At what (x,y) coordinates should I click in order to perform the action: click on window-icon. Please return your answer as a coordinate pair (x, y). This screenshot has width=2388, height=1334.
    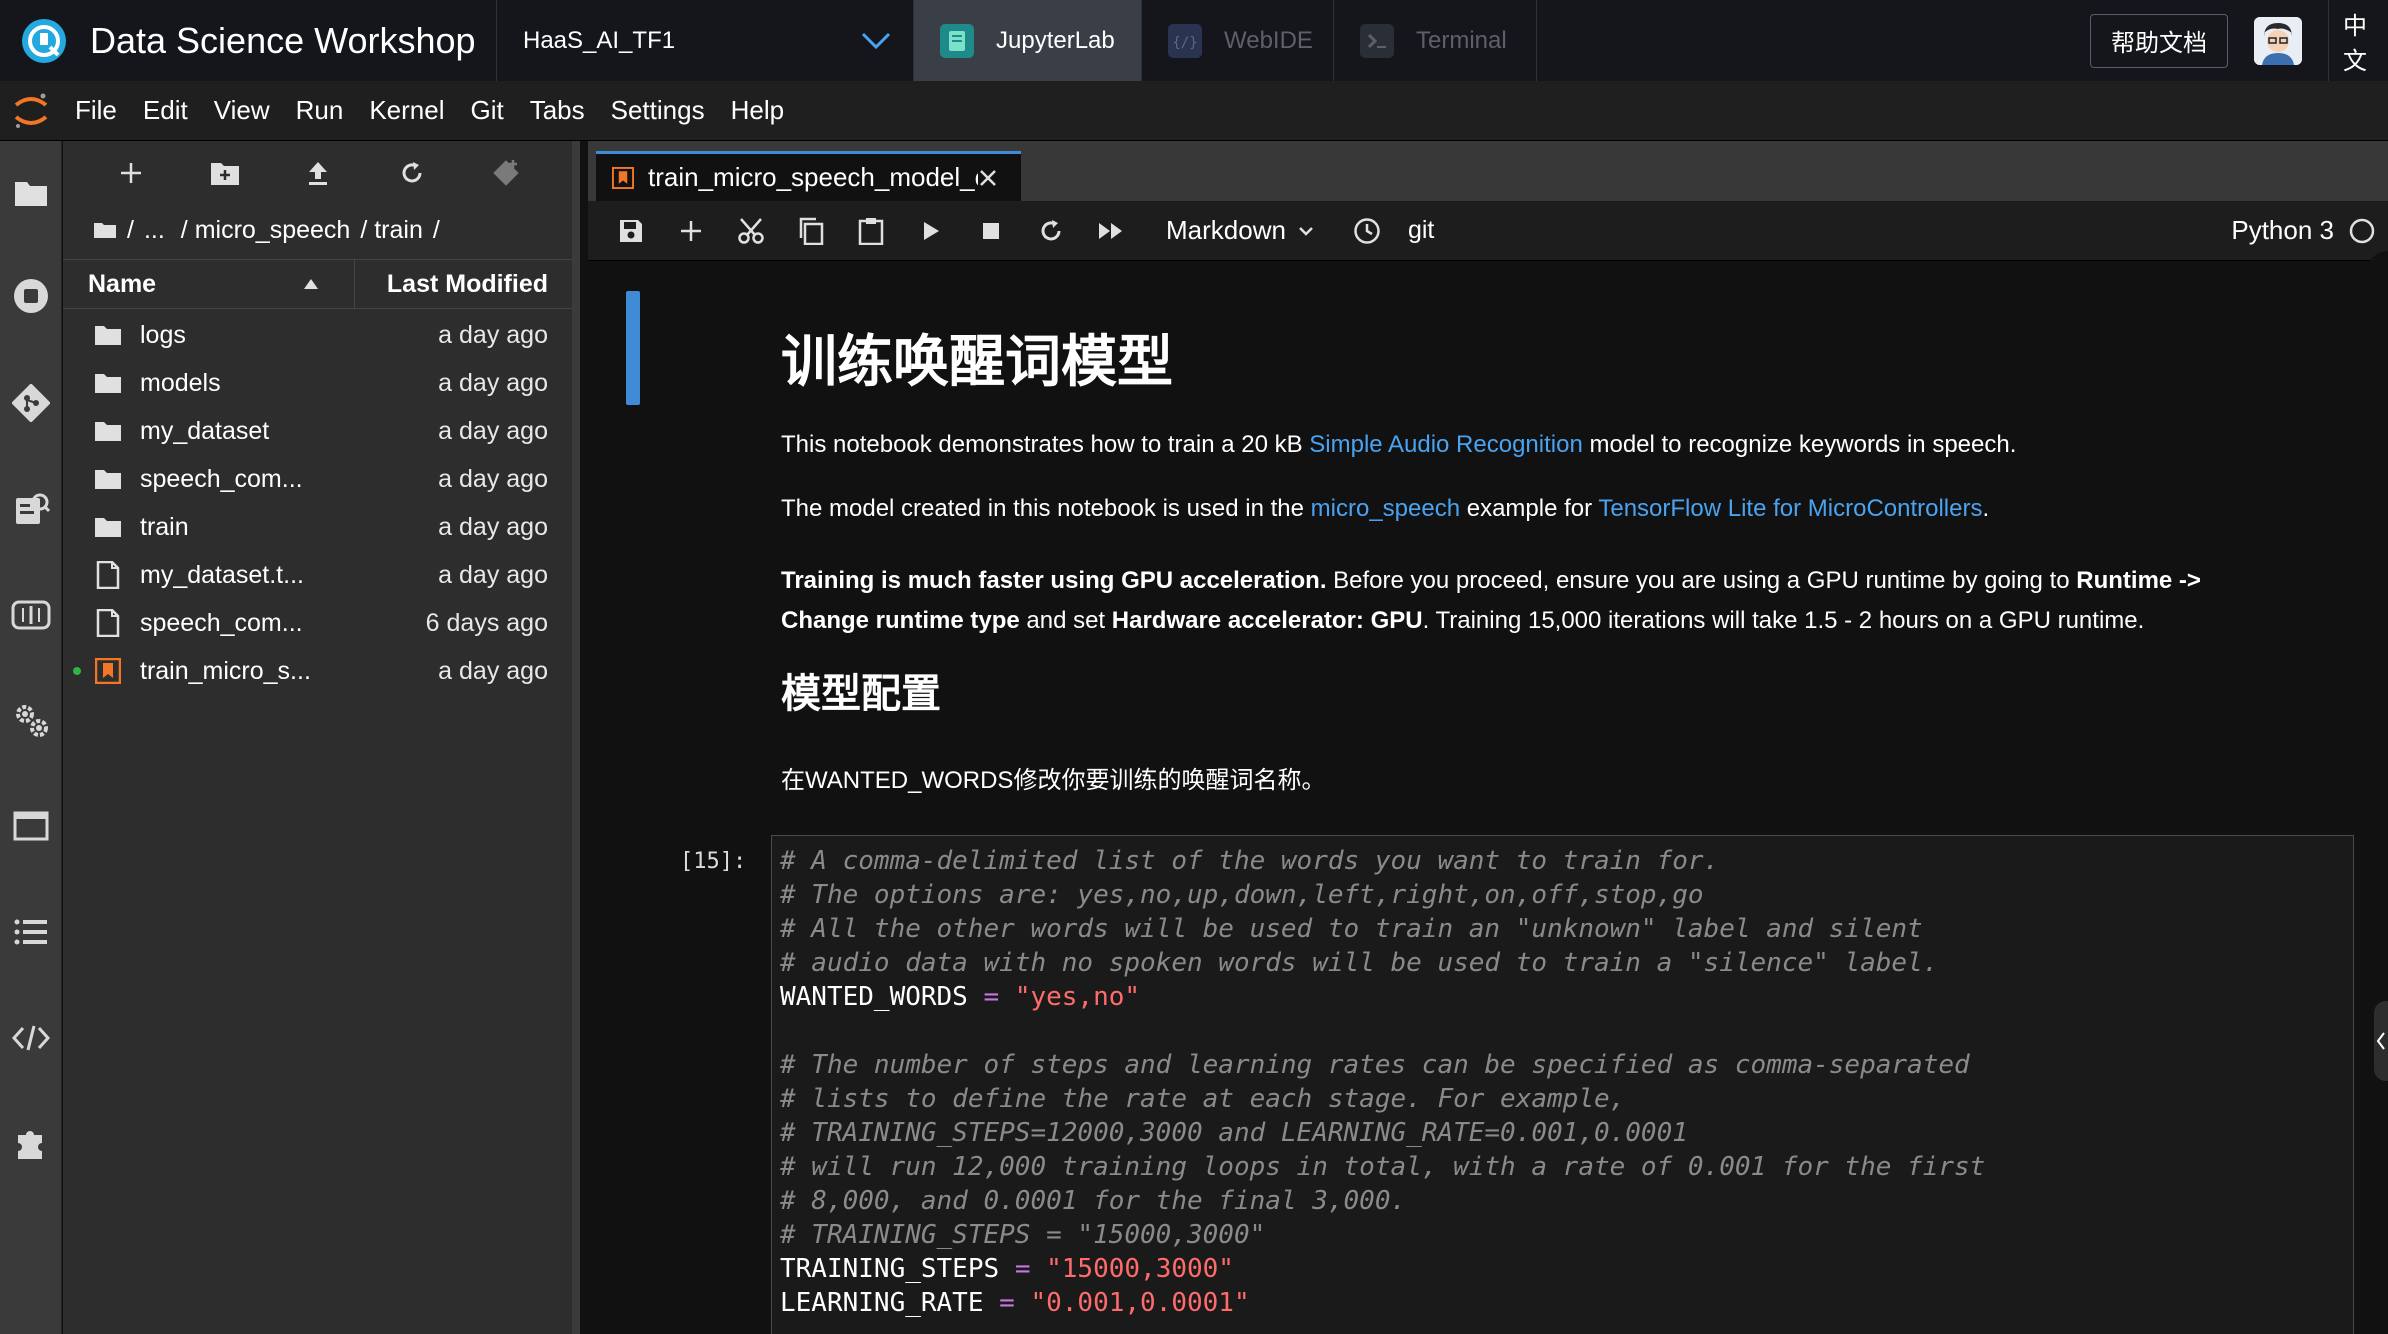
    Looking at the image, I should click on (31, 826).